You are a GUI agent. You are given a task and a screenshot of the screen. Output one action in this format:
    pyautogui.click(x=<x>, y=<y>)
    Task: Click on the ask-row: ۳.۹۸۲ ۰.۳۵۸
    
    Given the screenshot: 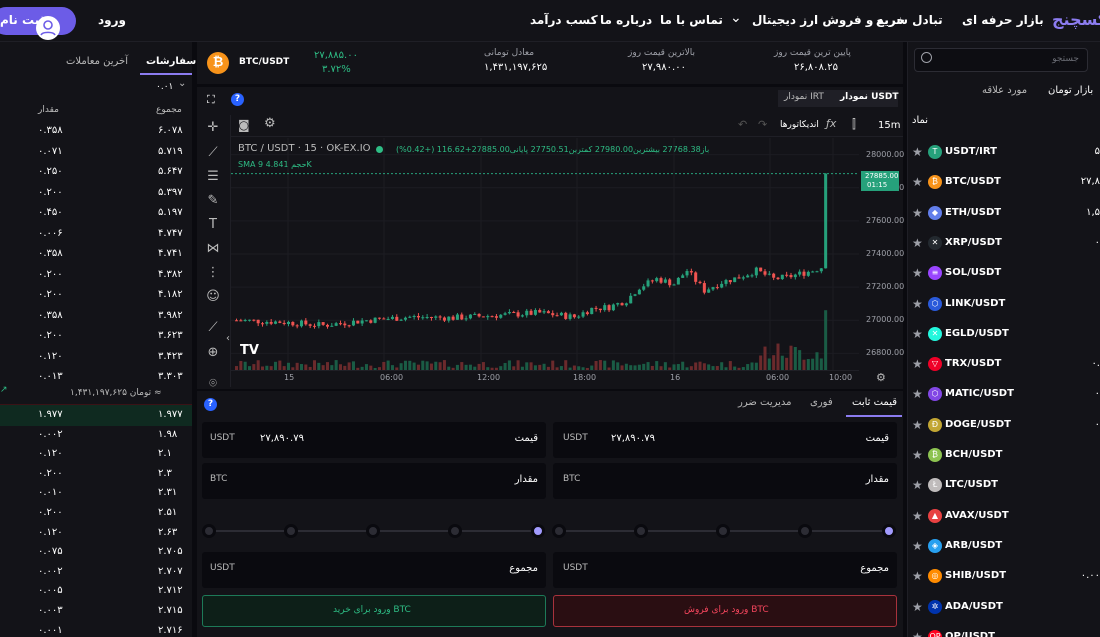 What is the action you would take?
    pyautogui.click(x=96, y=316)
    